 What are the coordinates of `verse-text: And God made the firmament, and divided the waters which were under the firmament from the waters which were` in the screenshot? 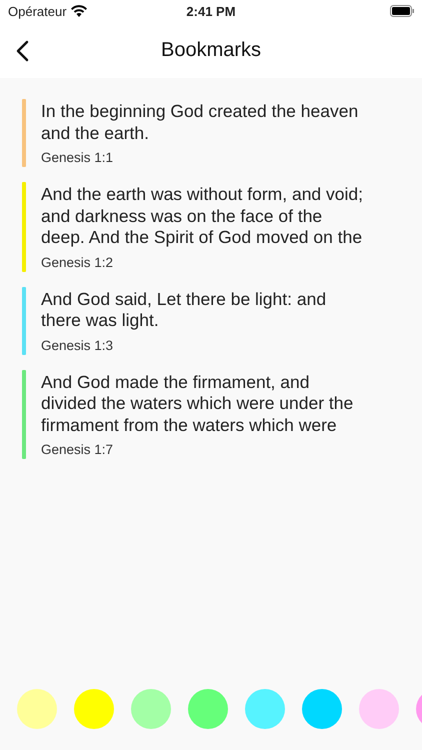 It's located at (197, 404).